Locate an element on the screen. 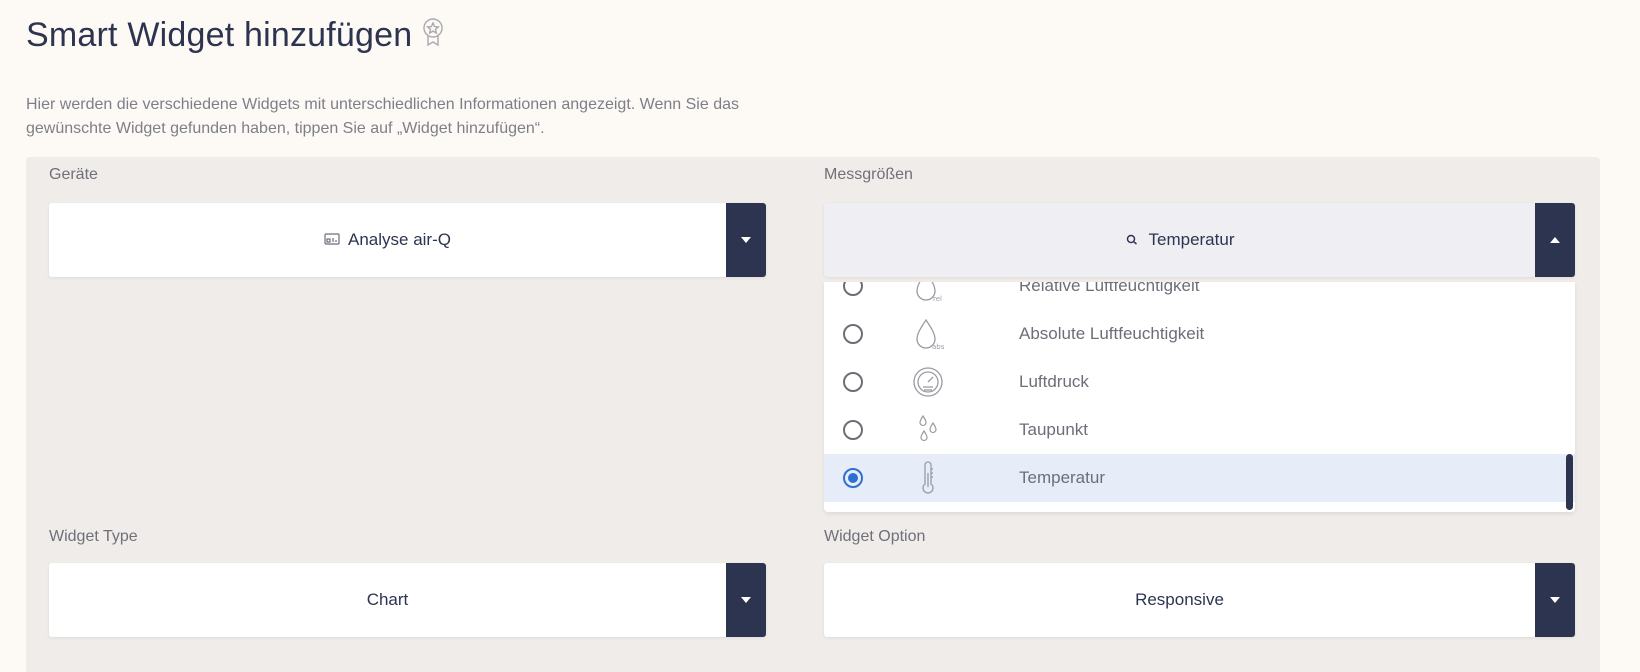  device-icon is located at coordinates (332, 240).